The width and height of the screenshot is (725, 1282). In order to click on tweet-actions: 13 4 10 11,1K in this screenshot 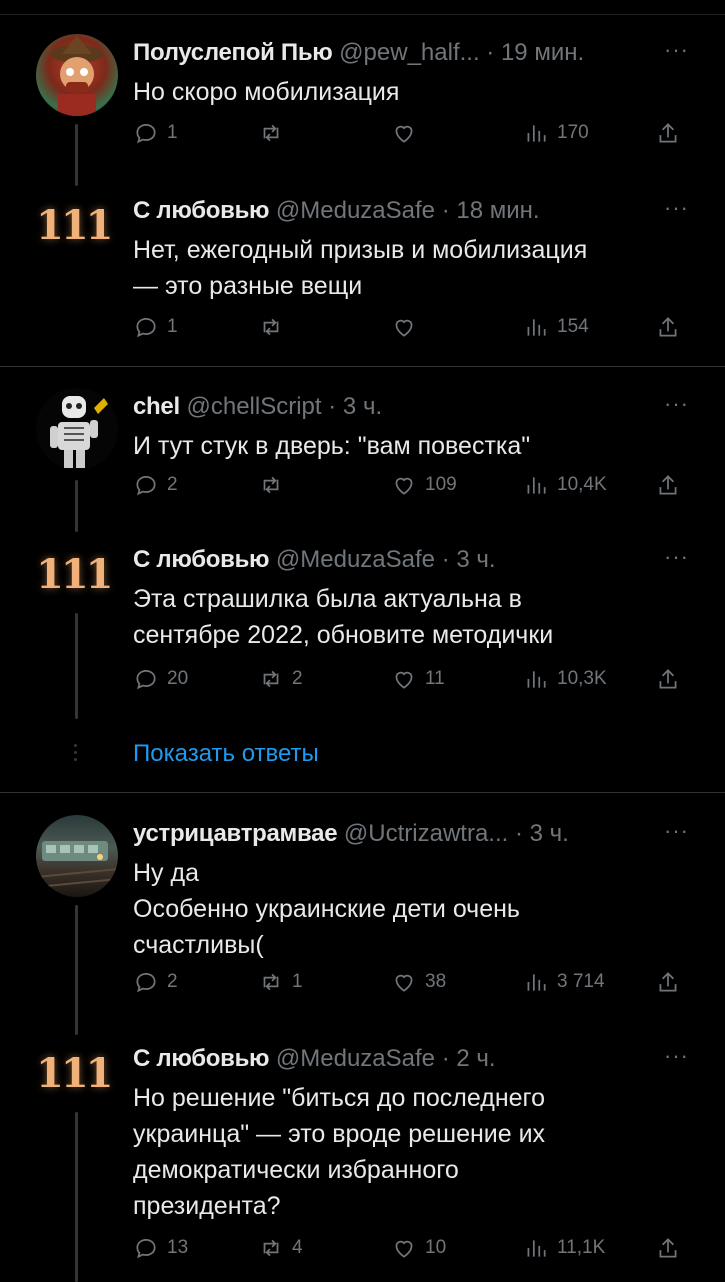, I will do `click(411, 1248)`.